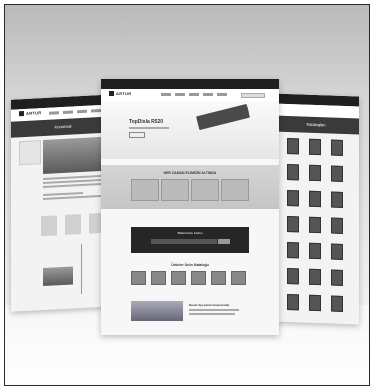 The height and width of the screenshot is (392, 376). I want to click on right-page-mockup: Katalogları, so click(316, 209).